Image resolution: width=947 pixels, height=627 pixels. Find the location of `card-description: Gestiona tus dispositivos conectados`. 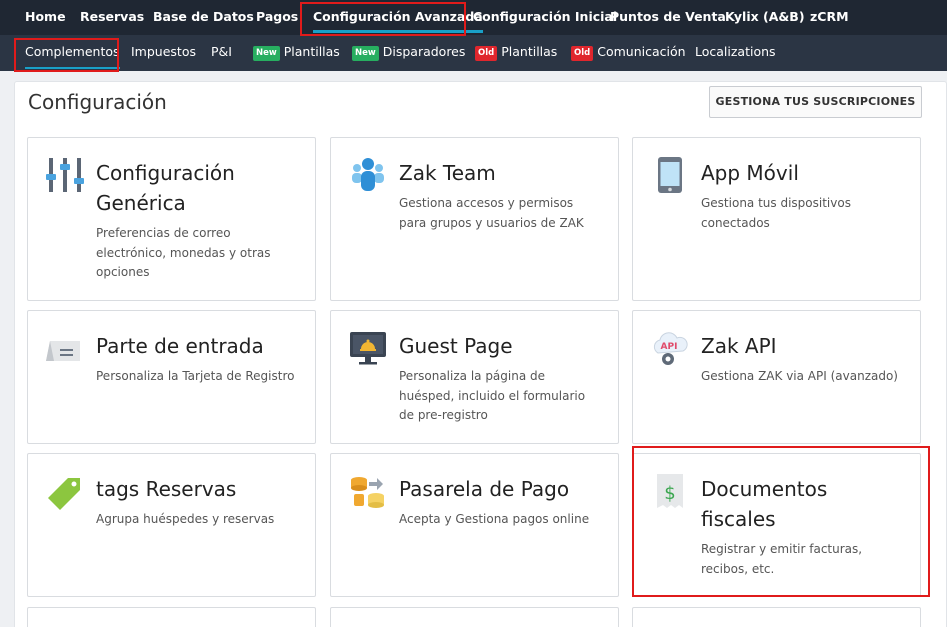

card-description: Gestiona tus dispositivos conectados is located at coordinates (776, 213).